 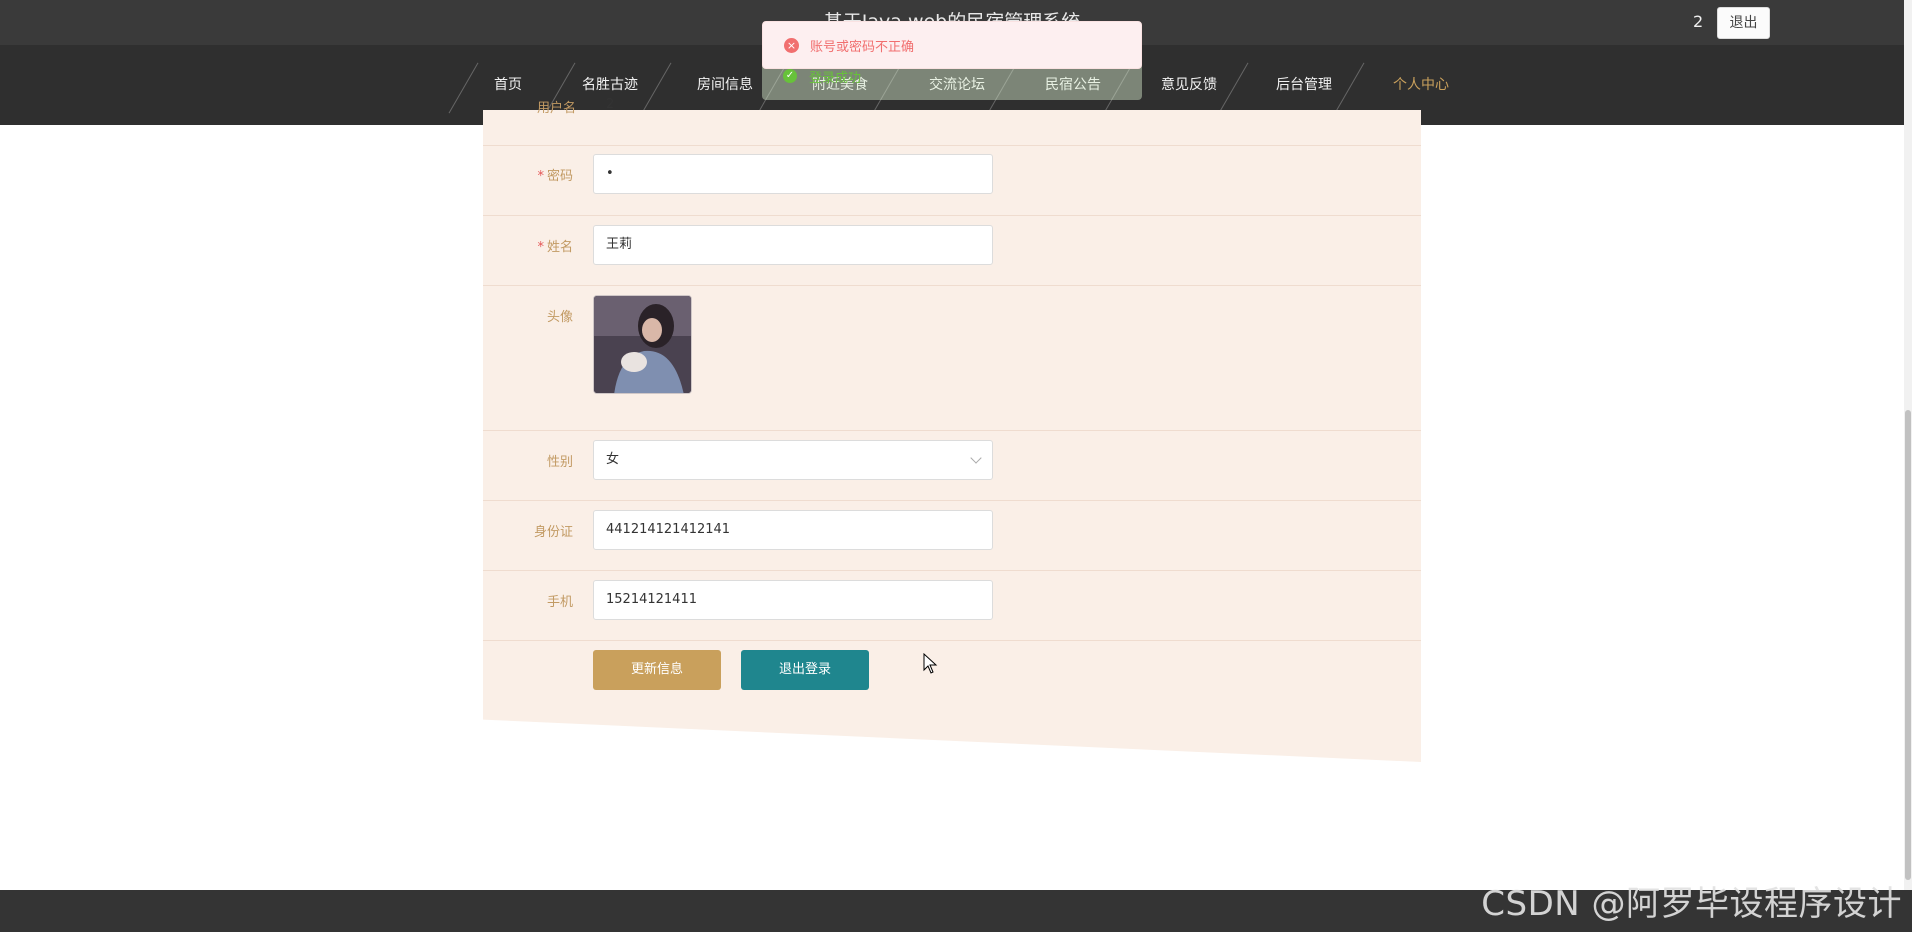 What do you see at coordinates (556, 108) in the screenshot?
I see `username-label: 用户名` at bounding box center [556, 108].